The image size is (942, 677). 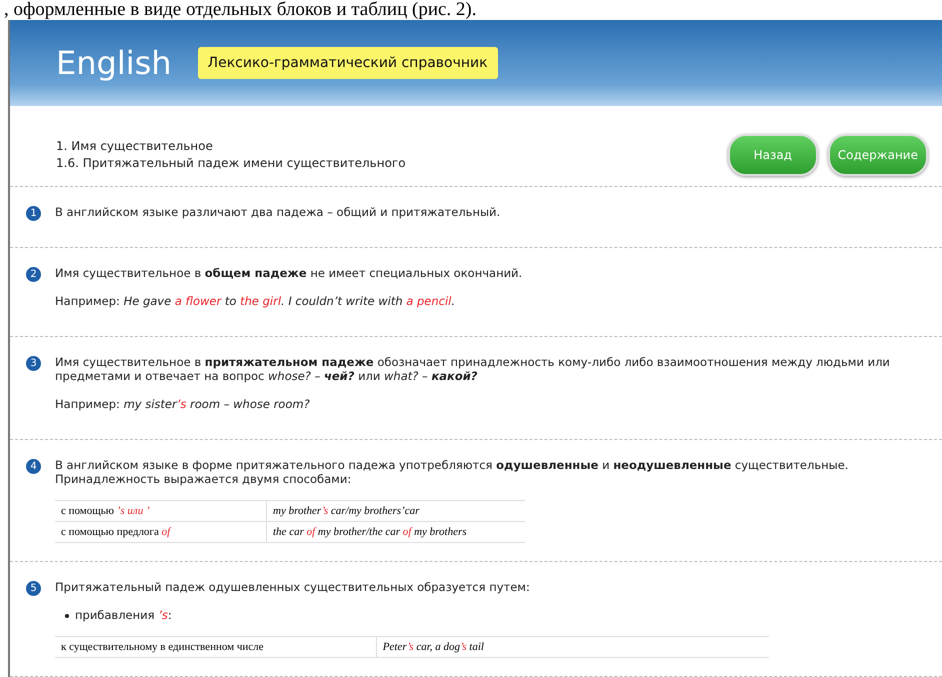 What do you see at coordinates (114, 63) in the screenshot?
I see `logo-text: English` at bounding box center [114, 63].